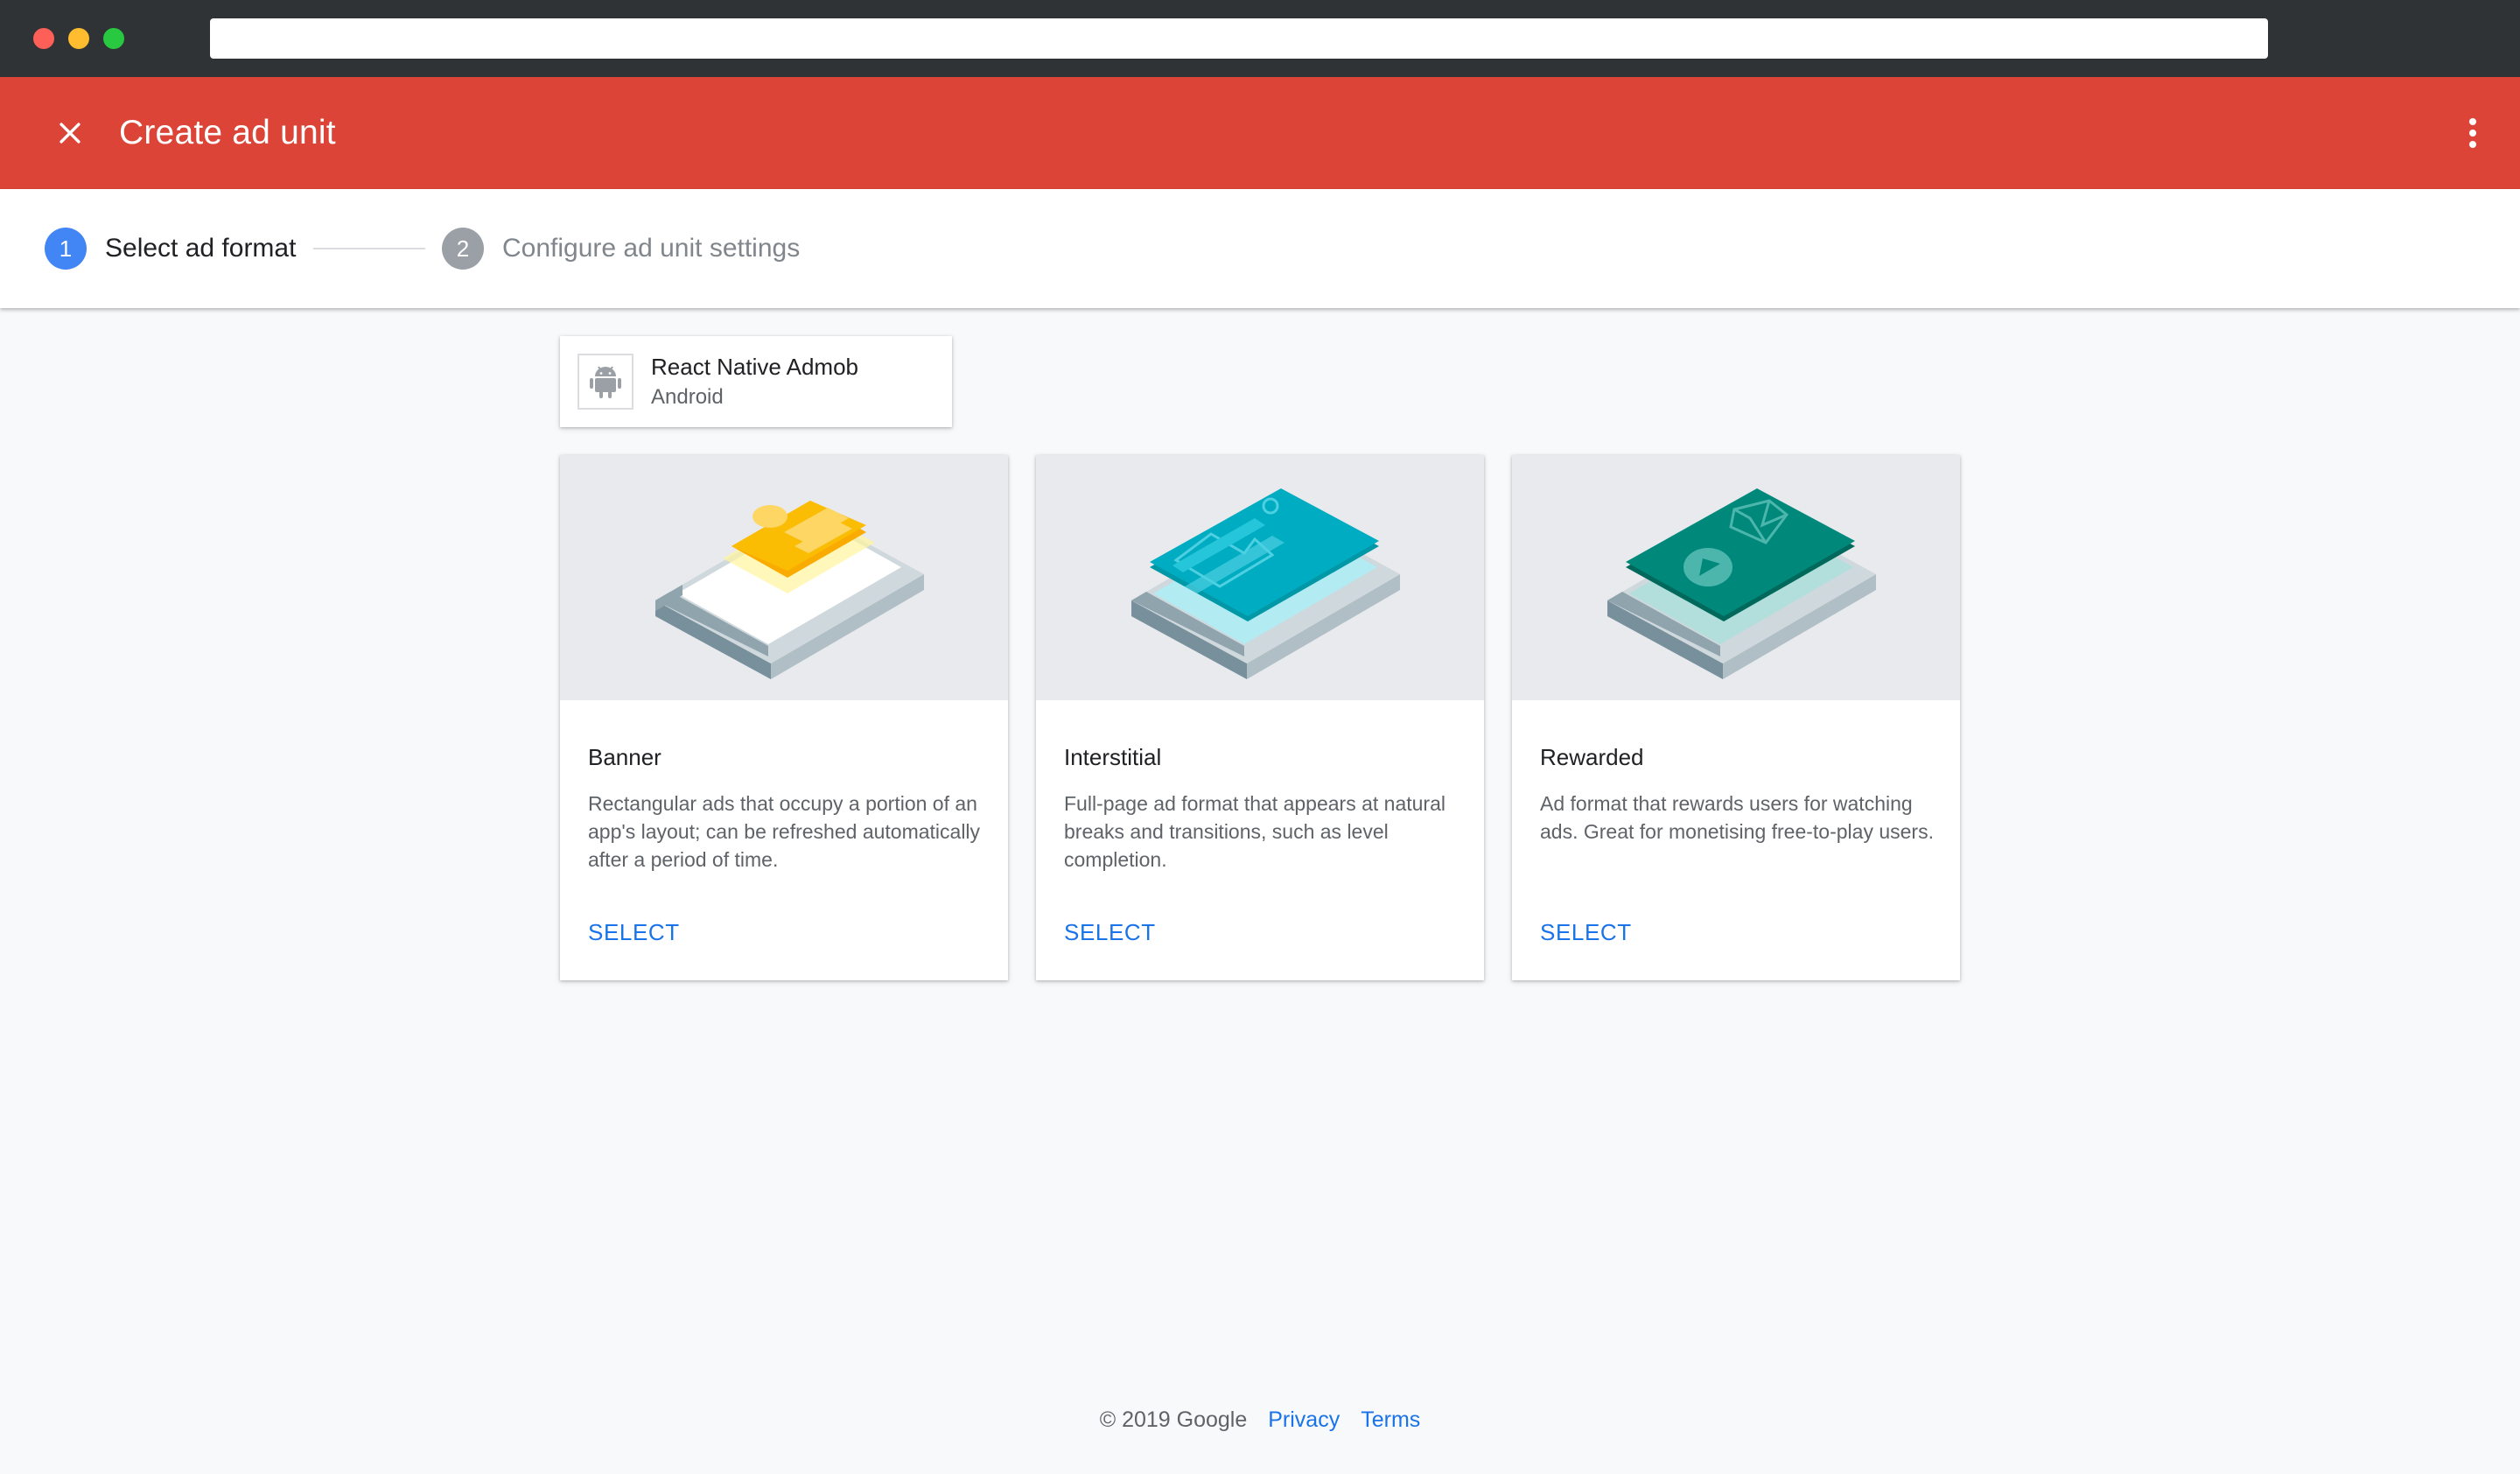  I want to click on app-name: React Native Admob, so click(755, 367).